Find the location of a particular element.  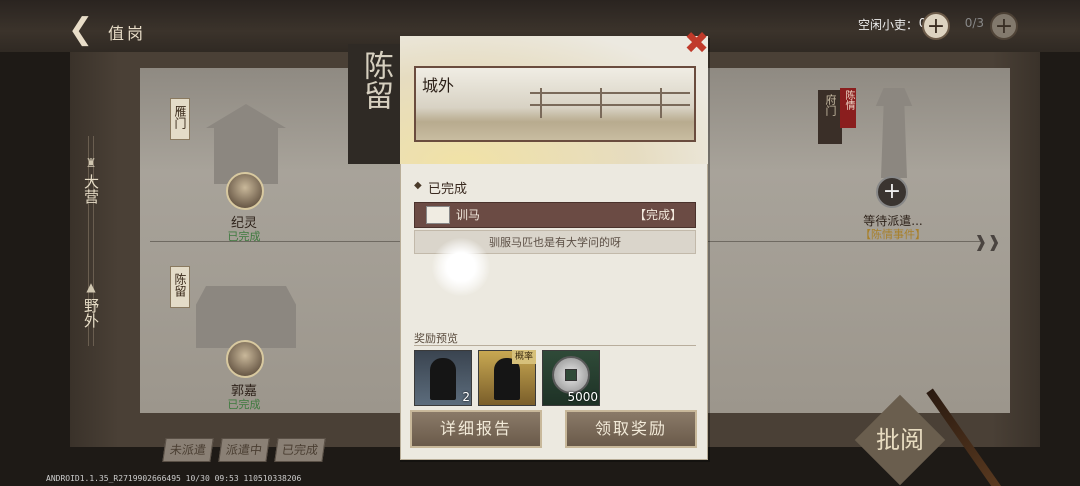

scroll-icon is located at coordinates (438, 215).